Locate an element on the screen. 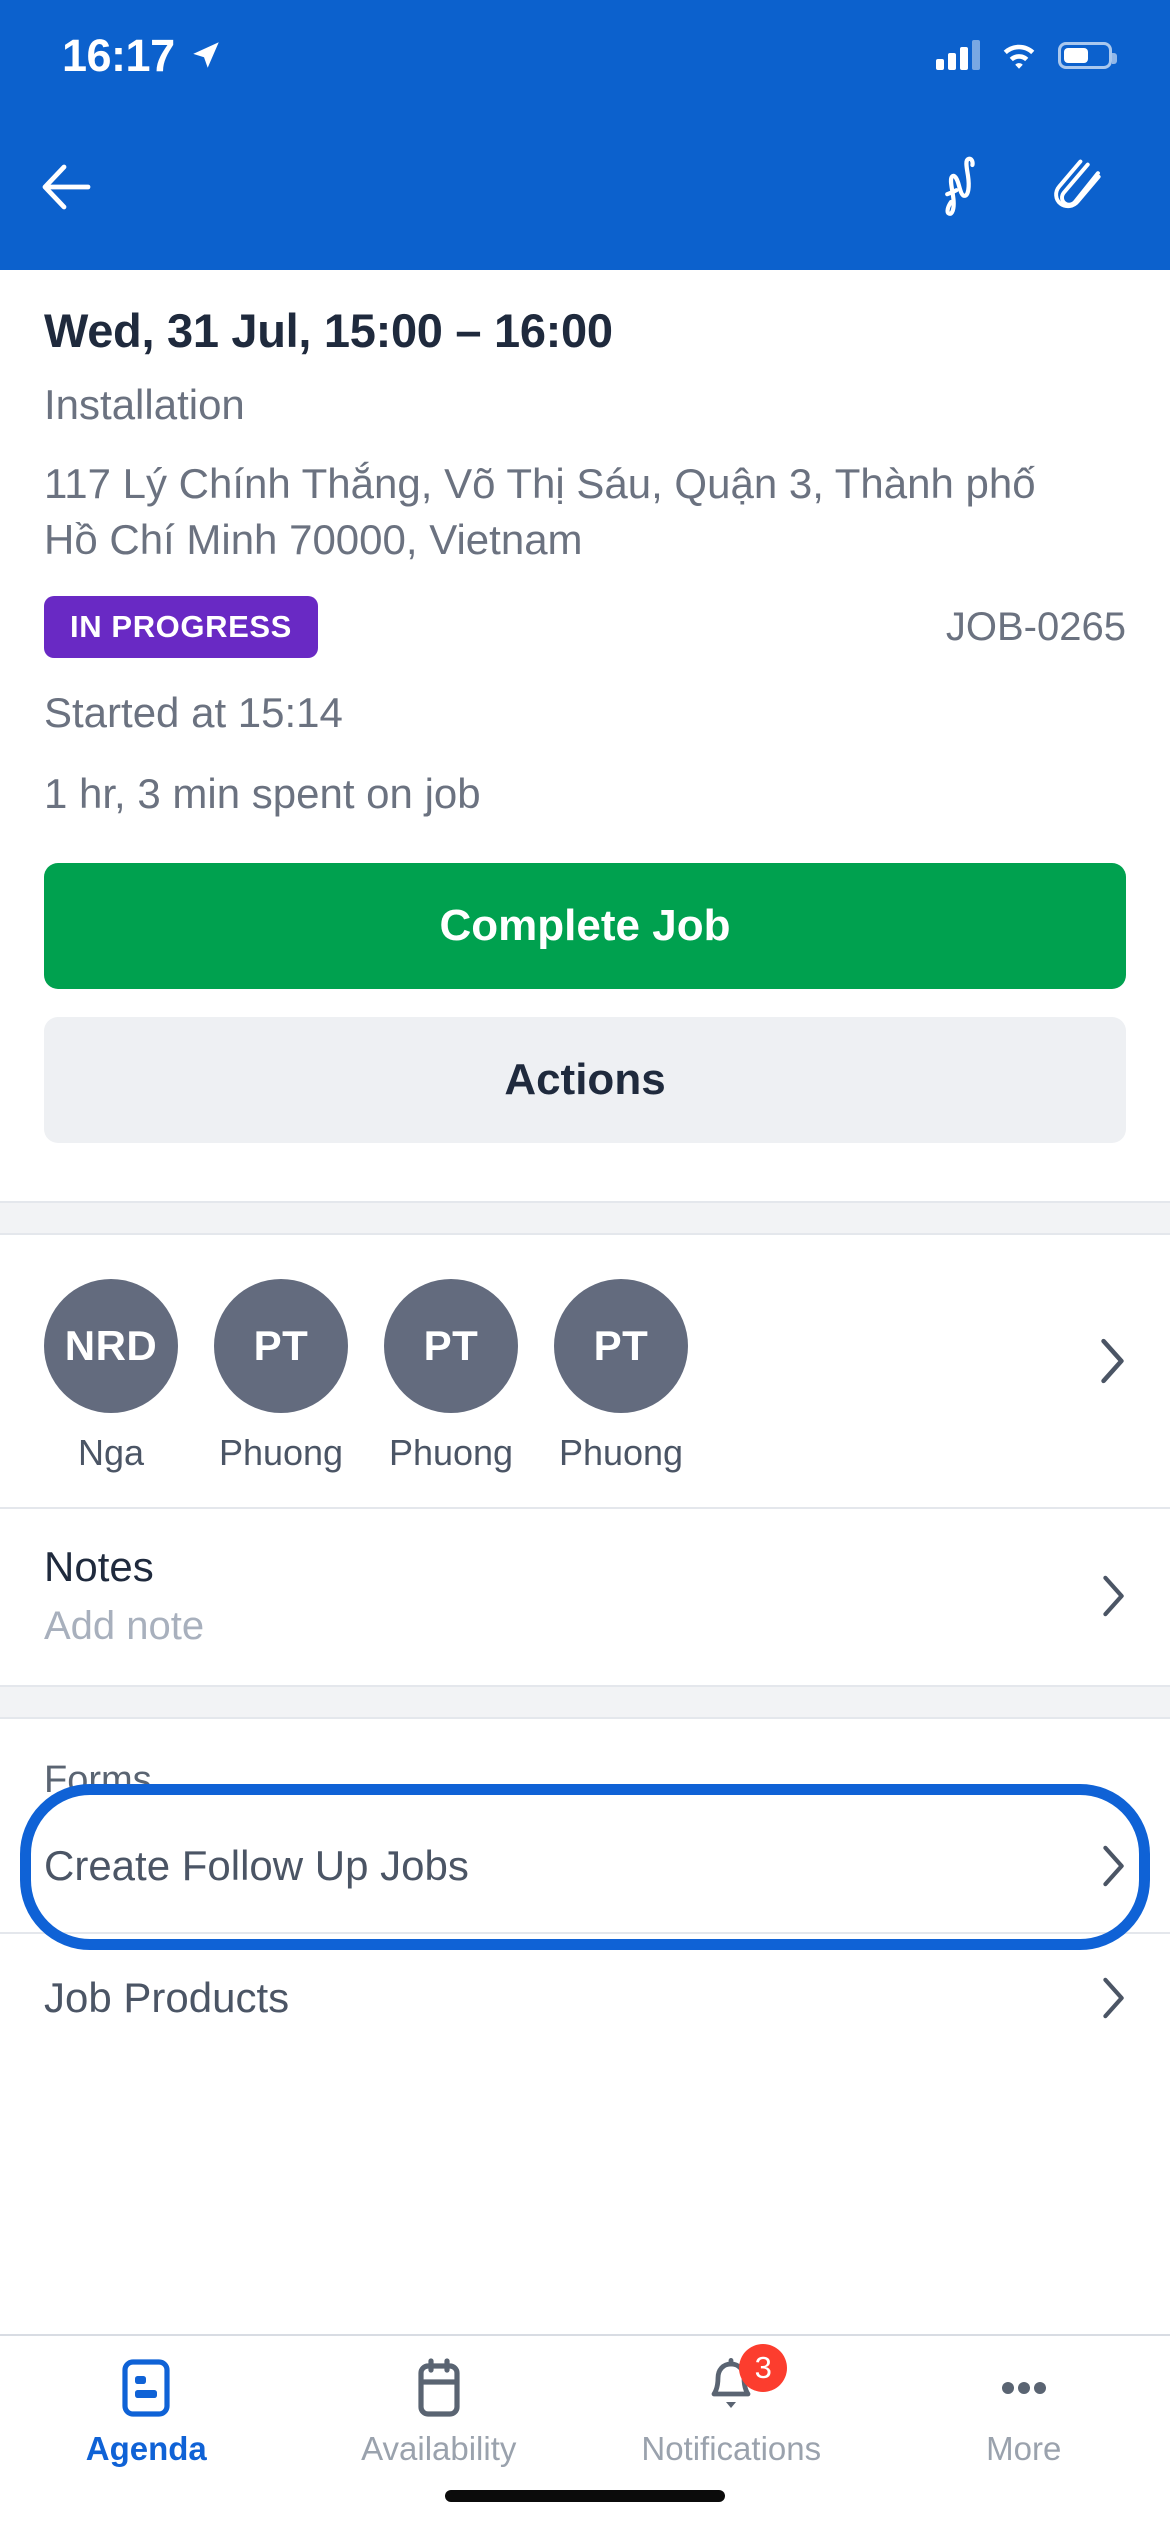 The image size is (1170, 2532). tab-availability-label: Availability is located at coordinates (439, 2448).